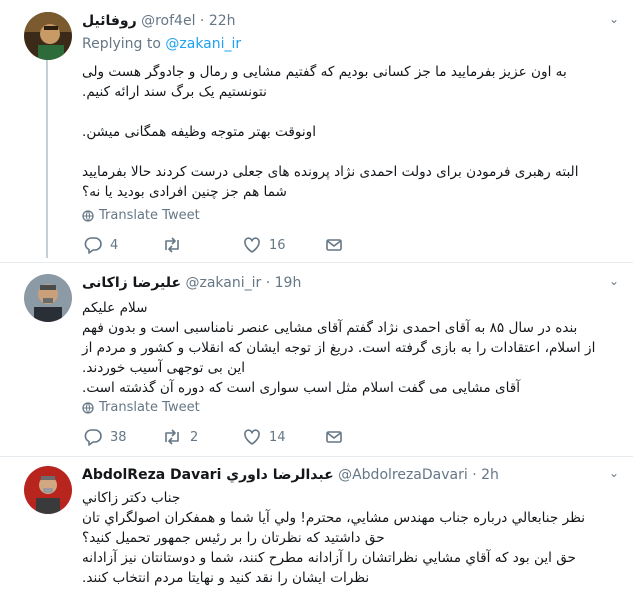  I want to click on tweet-line: شما هم جز چنین افرادی بودید یا نه؟, so click(184, 192).